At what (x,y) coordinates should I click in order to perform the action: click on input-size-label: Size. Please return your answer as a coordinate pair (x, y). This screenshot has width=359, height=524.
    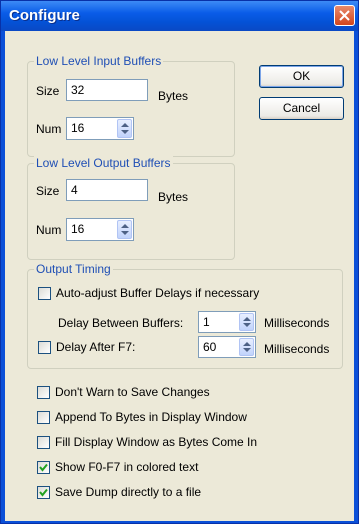
    Looking at the image, I should click on (48, 91).